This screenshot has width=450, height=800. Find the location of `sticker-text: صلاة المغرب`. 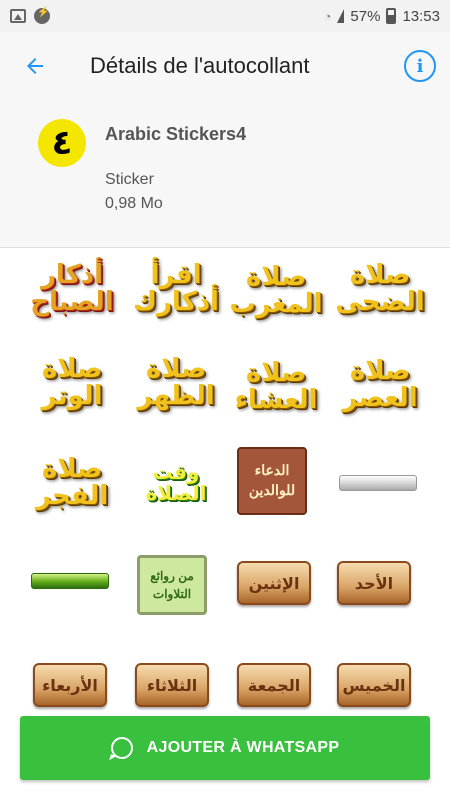

sticker-text: صلاة المغرب is located at coordinates (276, 290).